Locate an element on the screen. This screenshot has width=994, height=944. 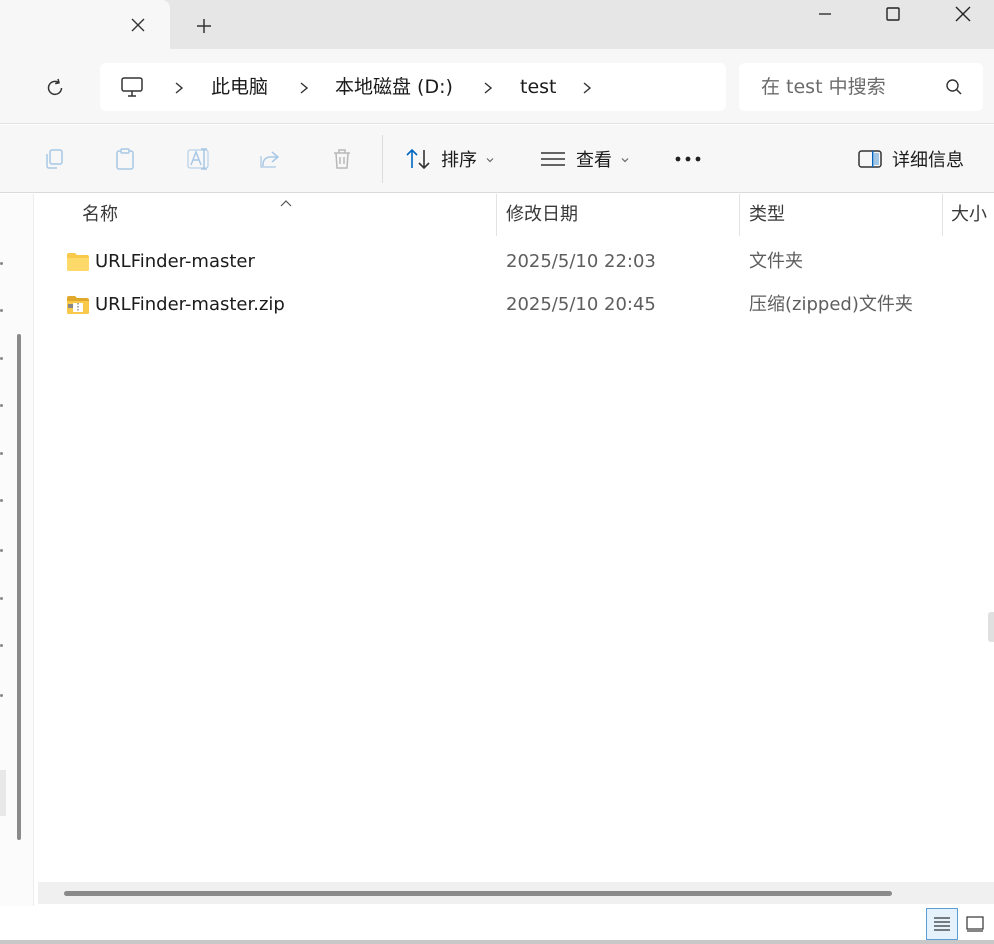
details-view-icon is located at coordinates (942, 924).